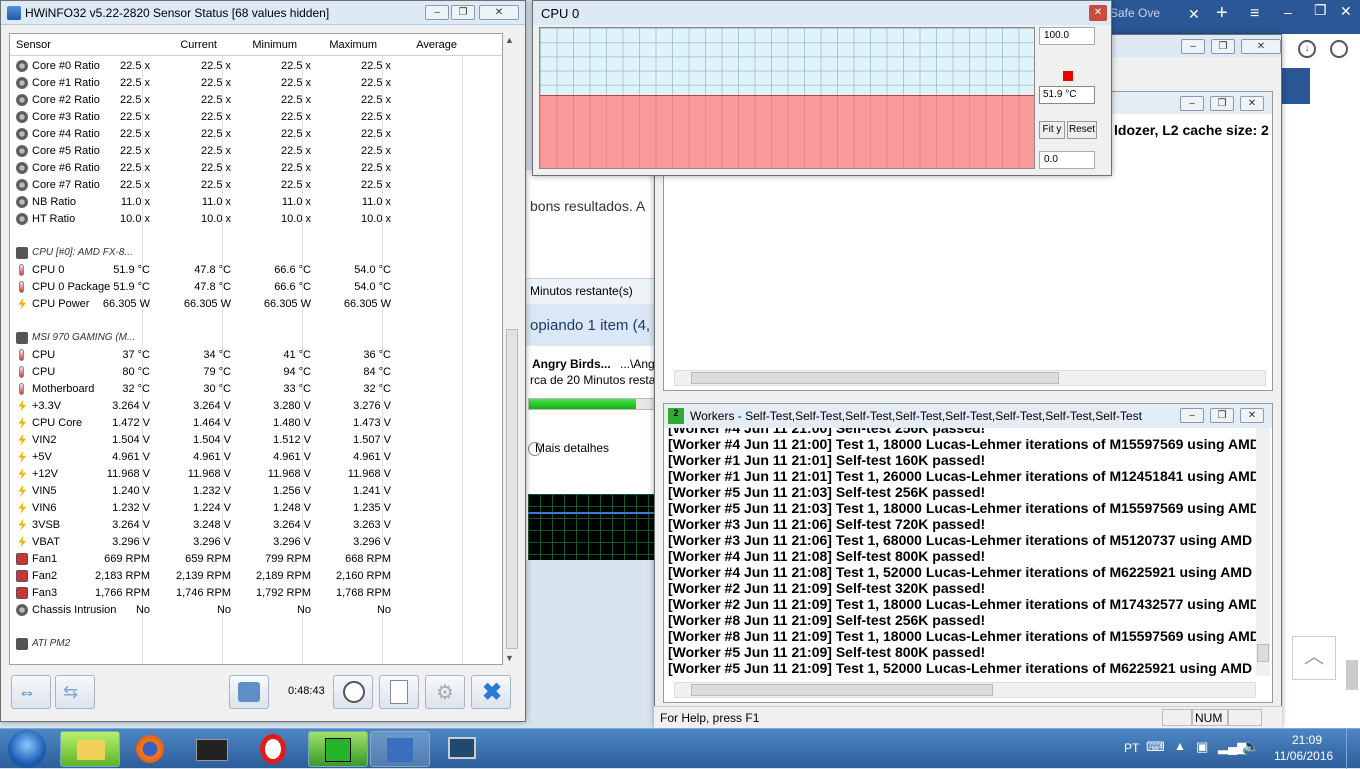  What do you see at coordinates (1352, 675) in the screenshot?
I see `page-scrollbar` at bounding box center [1352, 675].